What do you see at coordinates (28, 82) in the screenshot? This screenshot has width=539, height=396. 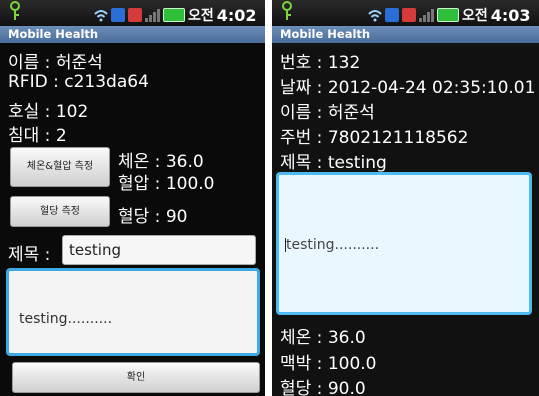 I see `rfid-label: RFID` at bounding box center [28, 82].